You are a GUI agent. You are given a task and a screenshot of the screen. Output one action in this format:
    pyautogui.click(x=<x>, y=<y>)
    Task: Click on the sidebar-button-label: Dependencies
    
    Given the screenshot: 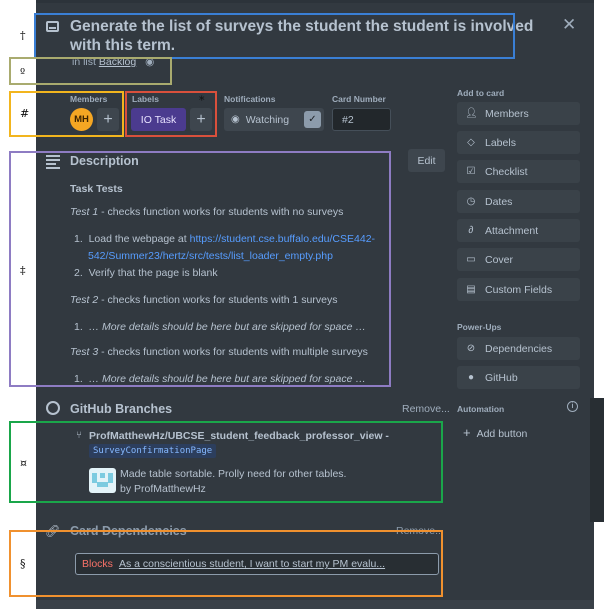 What is the action you would take?
    pyautogui.click(x=519, y=348)
    